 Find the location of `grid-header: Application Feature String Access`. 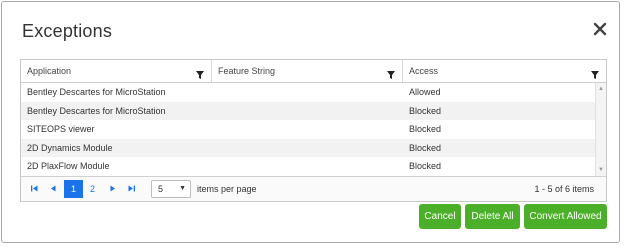

grid-header: Application Feature String Access is located at coordinates (313, 71).